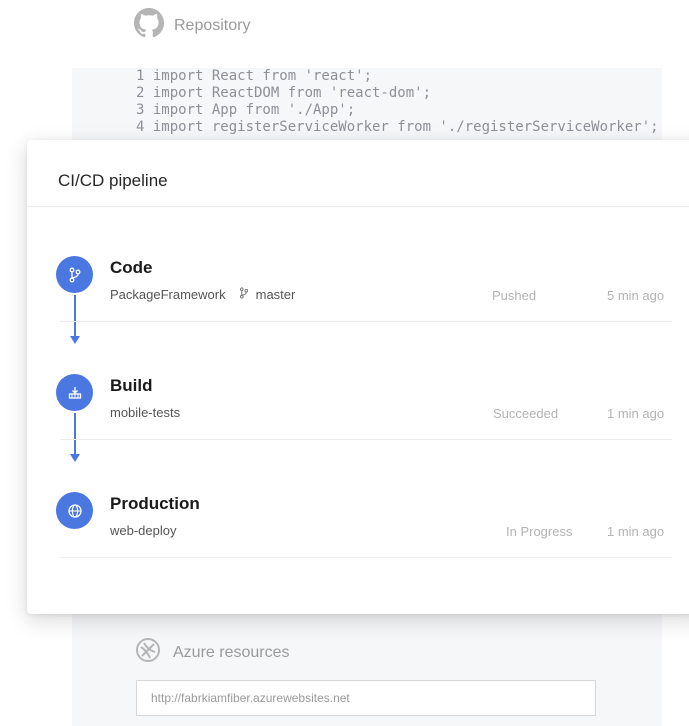 This screenshot has width=689, height=726. Describe the element at coordinates (74, 510) in the screenshot. I see `globe-icon` at that location.